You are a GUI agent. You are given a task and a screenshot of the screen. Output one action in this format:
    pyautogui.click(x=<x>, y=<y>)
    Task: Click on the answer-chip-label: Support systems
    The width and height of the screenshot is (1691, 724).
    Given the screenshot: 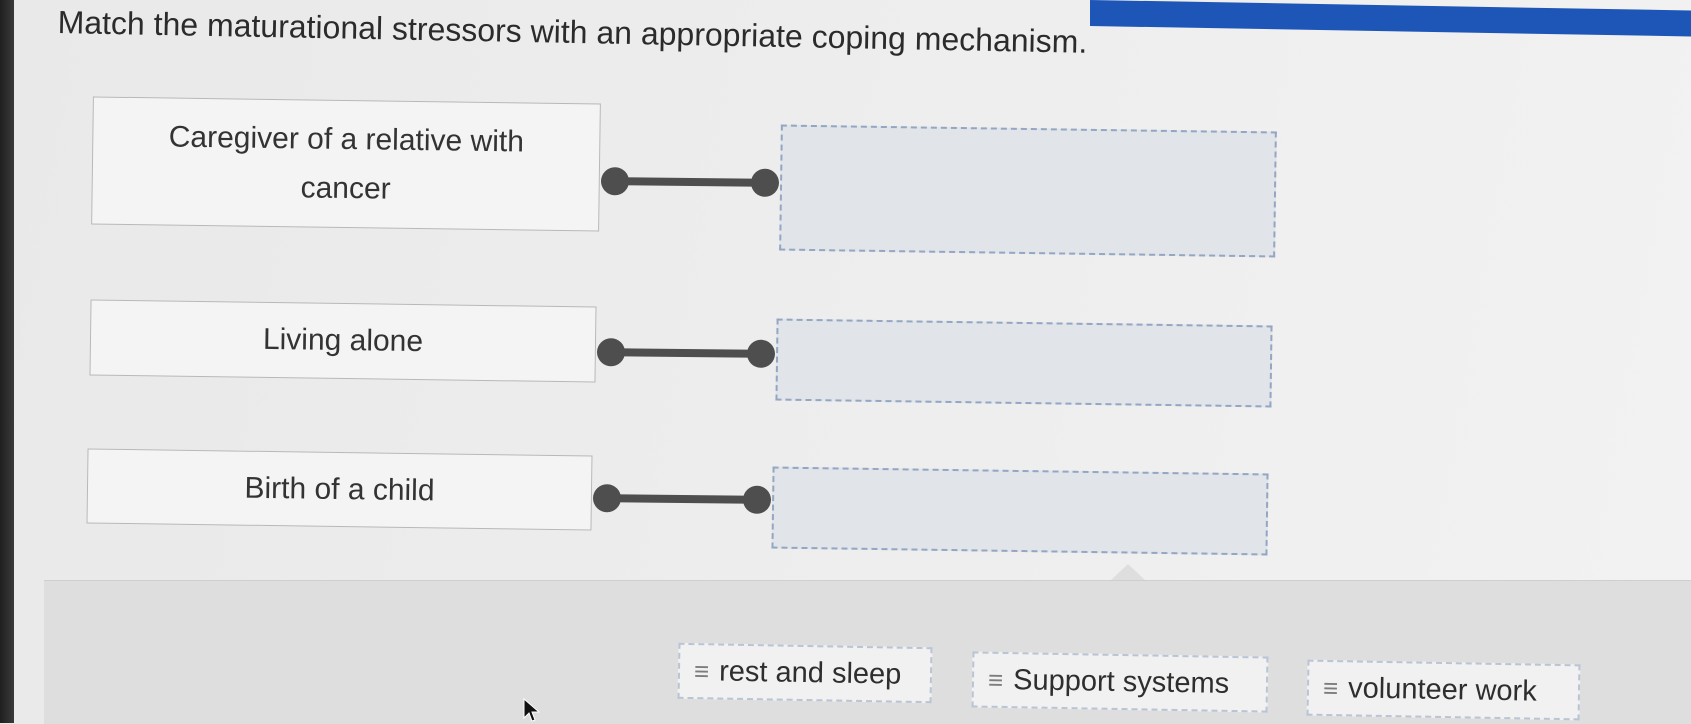 What is the action you would take?
    pyautogui.click(x=1121, y=681)
    